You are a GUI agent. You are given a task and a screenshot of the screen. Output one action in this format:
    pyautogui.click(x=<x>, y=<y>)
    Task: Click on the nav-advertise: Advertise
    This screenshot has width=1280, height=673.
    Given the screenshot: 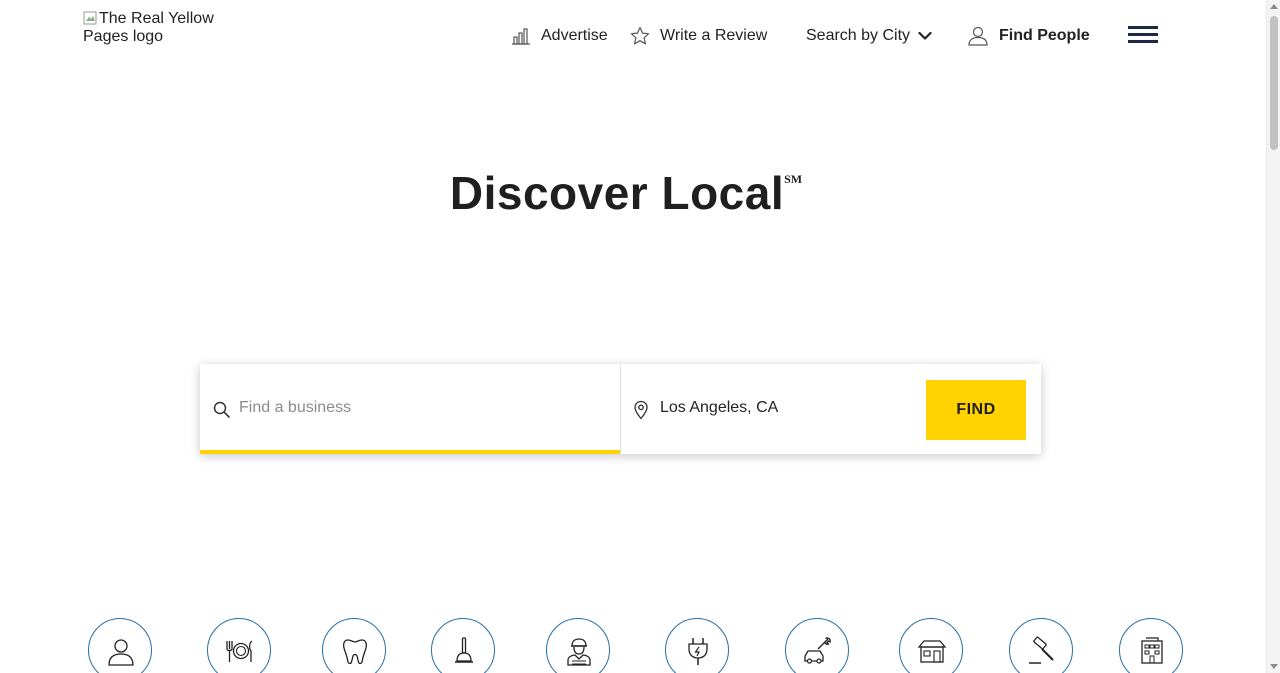 What is the action you would take?
    pyautogui.click(x=559, y=36)
    